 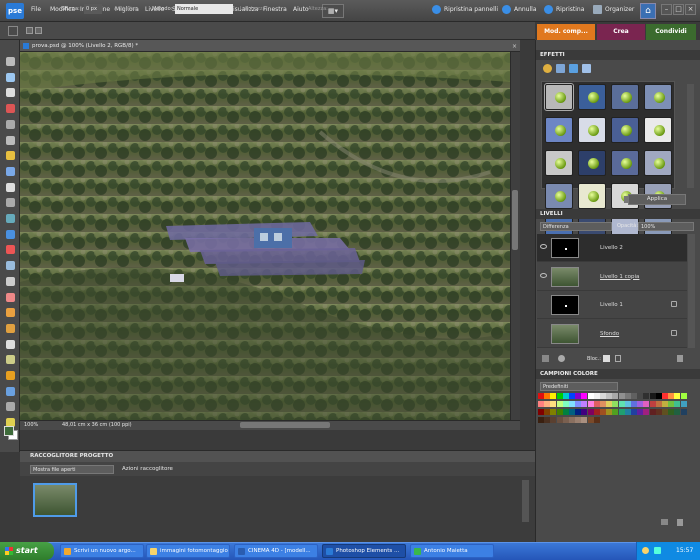 I want to click on gradient-tool-icon, so click(x=10, y=375).